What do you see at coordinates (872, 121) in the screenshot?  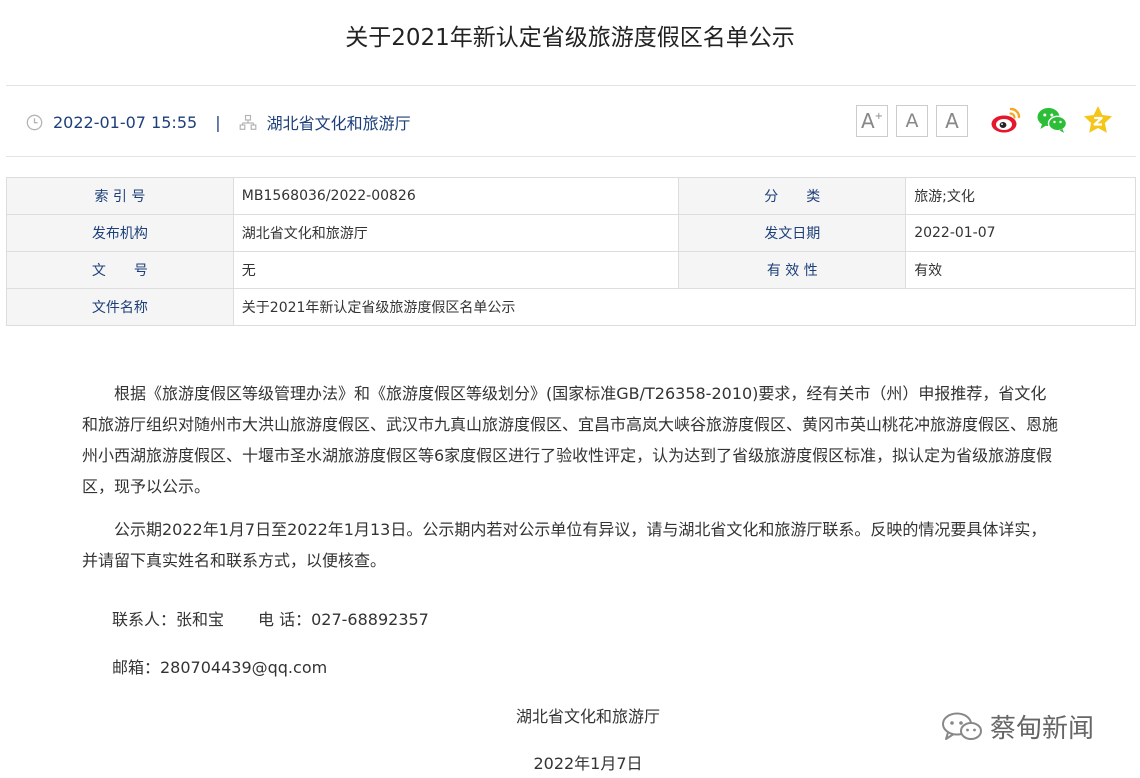 I see `font-size-increase-button: A +` at bounding box center [872, 121].